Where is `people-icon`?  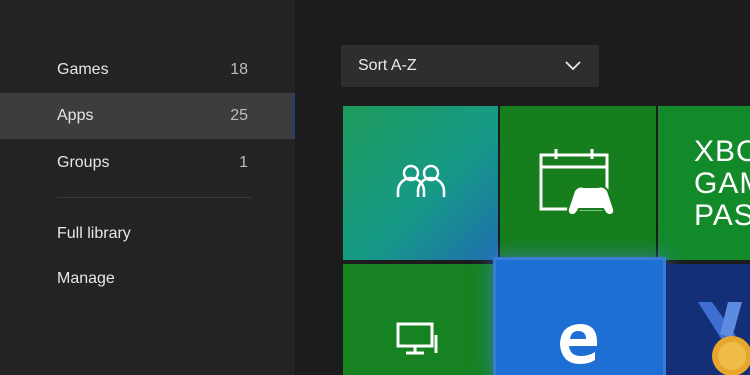
people-icon is located at coordinates (420, 180).